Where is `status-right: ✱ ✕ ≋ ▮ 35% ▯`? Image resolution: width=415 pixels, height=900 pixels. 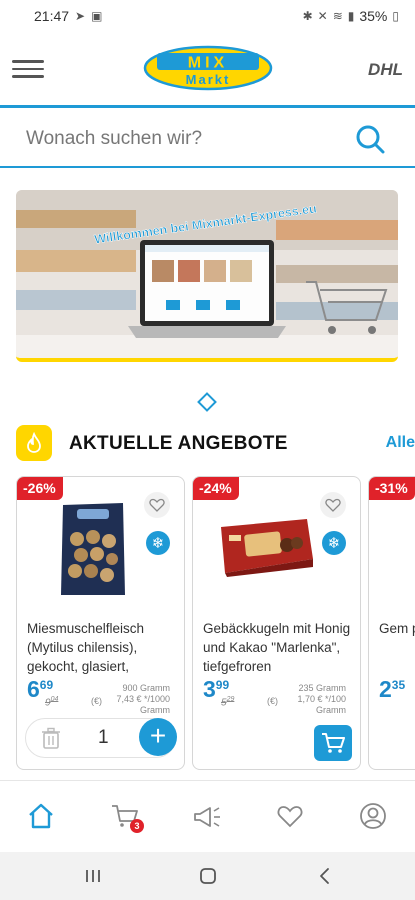 status-right: ✱ ✕ ≋ ▮ 35% ▯ is located at coordinates (351, 16).